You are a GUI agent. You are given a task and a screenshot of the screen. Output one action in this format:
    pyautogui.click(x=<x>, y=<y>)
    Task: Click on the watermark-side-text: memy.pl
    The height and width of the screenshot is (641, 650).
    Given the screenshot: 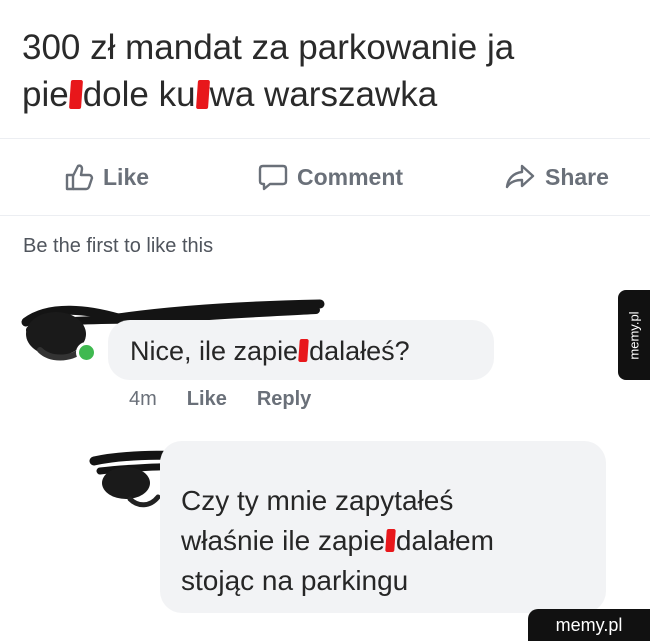 What is the action you would take?
    pyautogui.click(x=634, y=335)
    